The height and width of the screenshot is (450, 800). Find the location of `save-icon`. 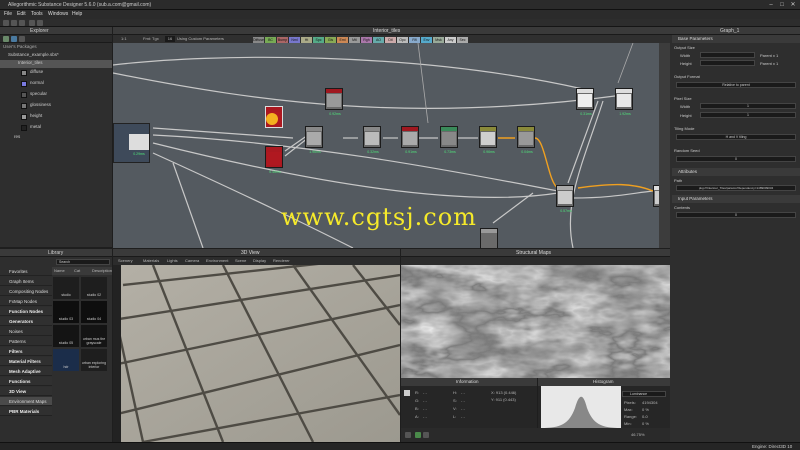

save-icon is located at coordinates (22, 23).